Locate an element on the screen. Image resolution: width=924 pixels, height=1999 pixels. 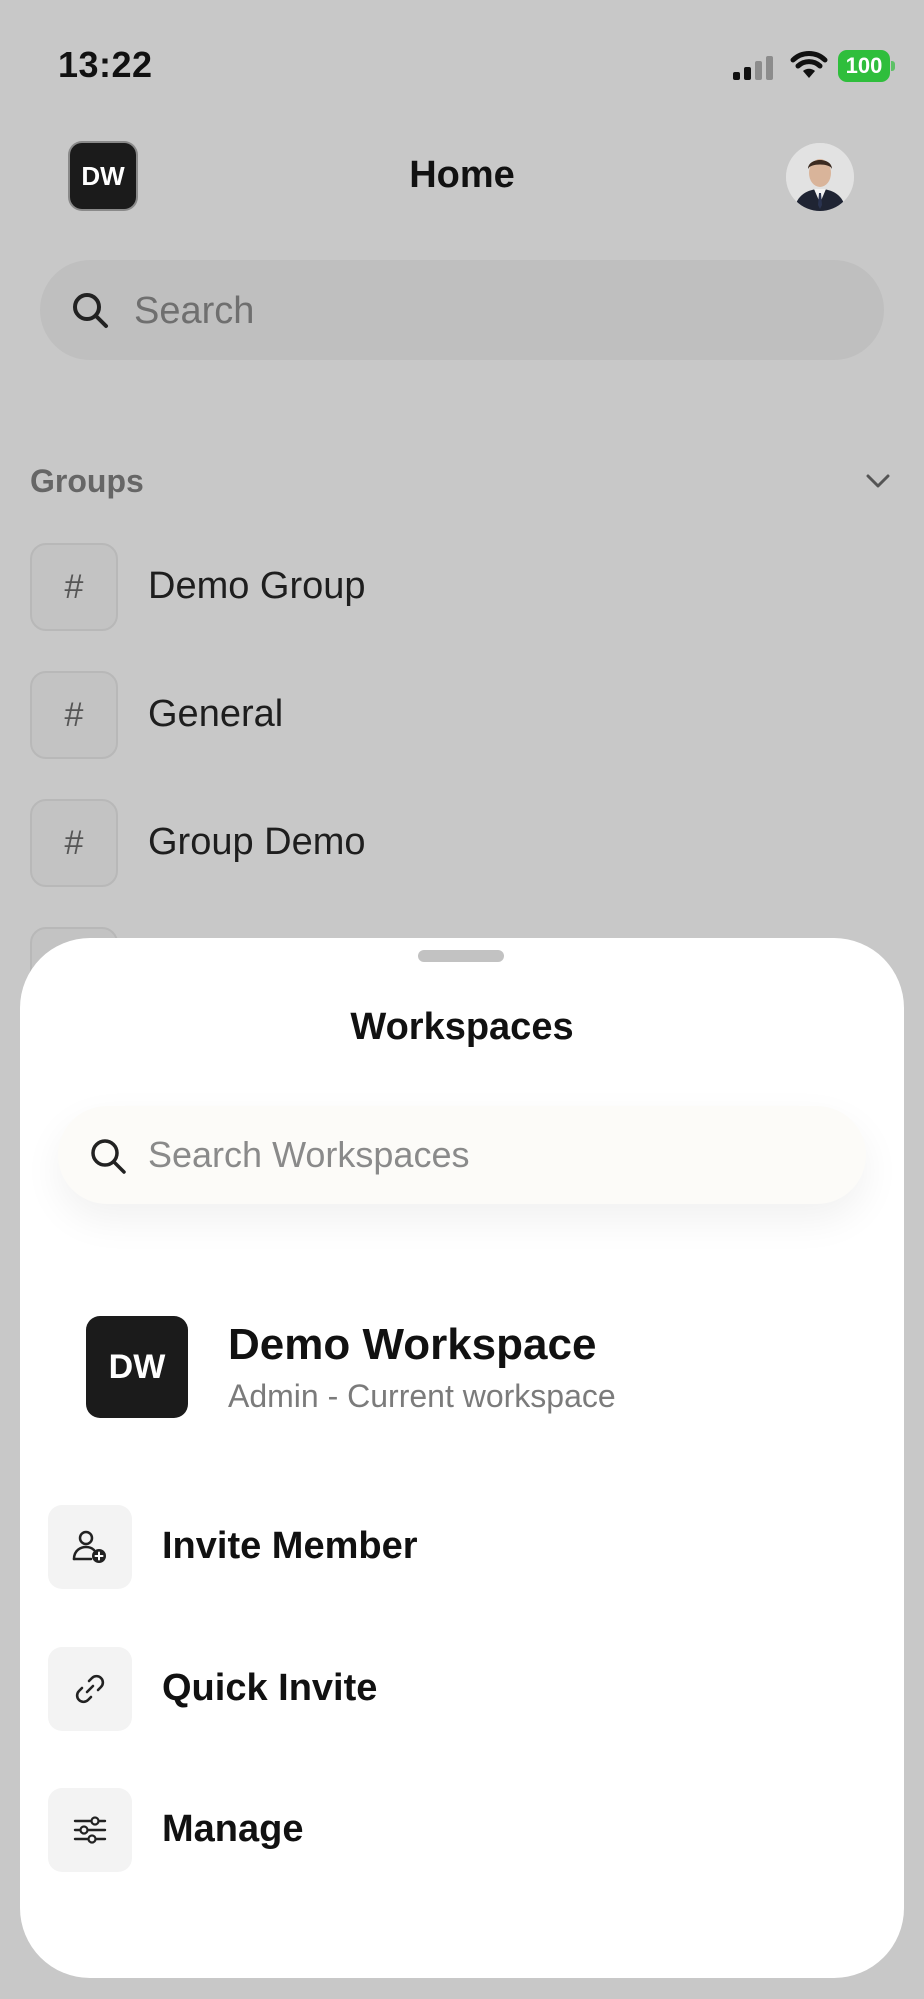
sliders-icon is located at coordinates (90, 1830).